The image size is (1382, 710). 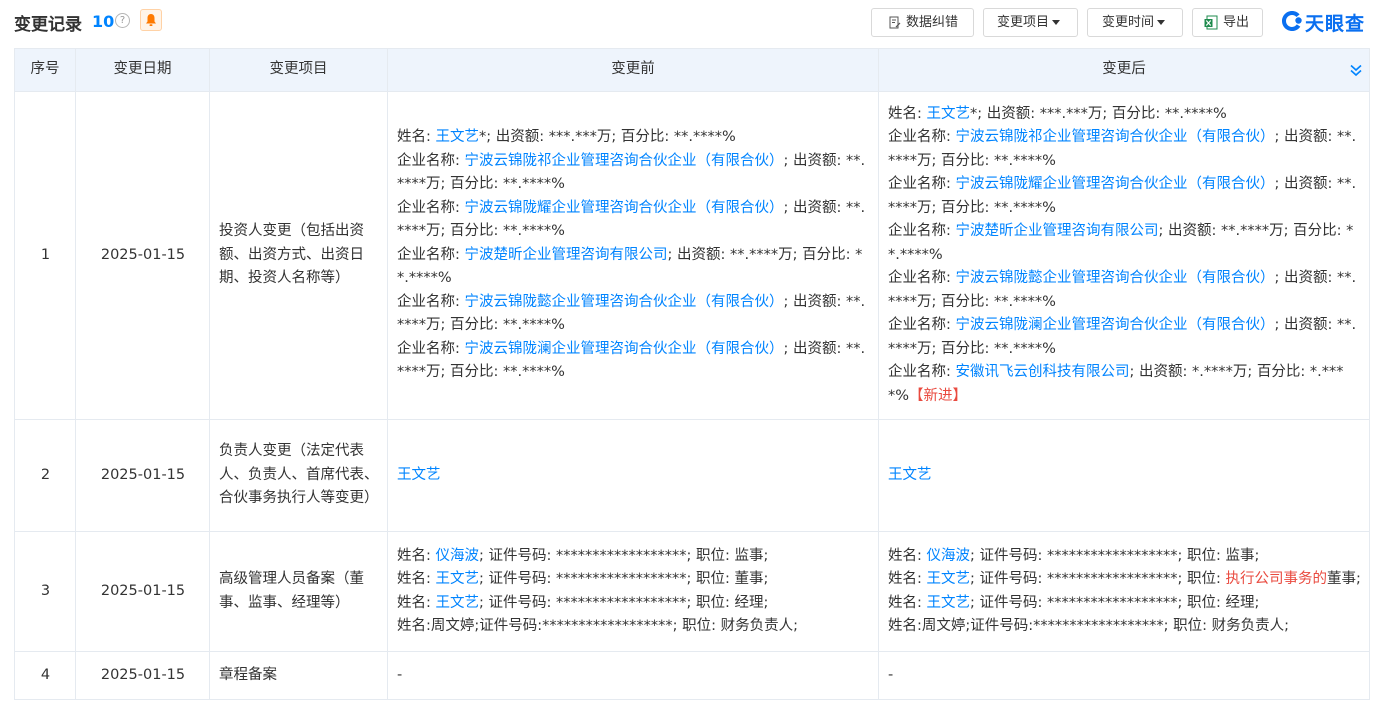 I want to click on logo-eye-icon, so click(x=1292, y=21).